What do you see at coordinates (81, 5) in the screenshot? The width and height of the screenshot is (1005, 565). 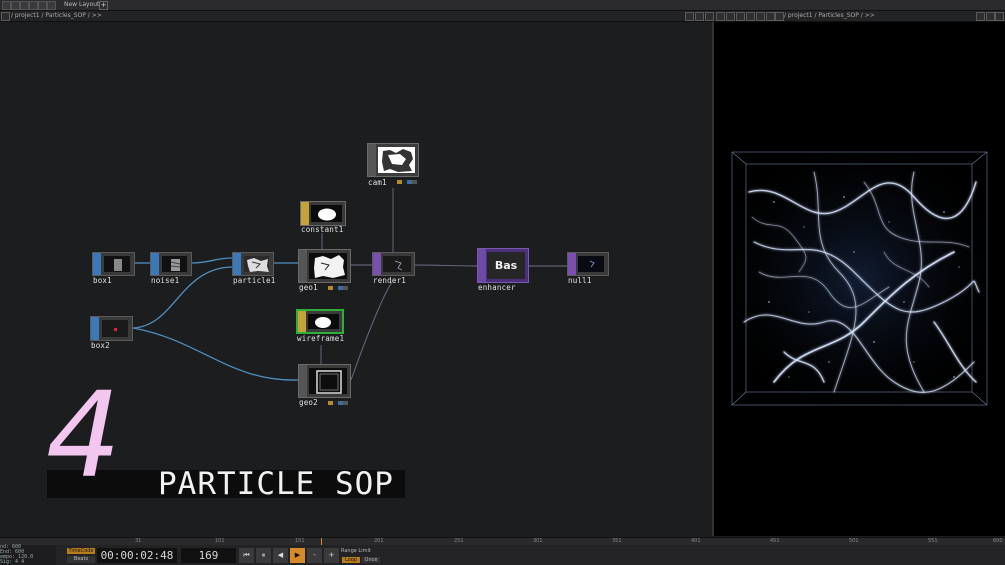 I see `tab-new-layout: New Layout` at bounding box center [81, 5].